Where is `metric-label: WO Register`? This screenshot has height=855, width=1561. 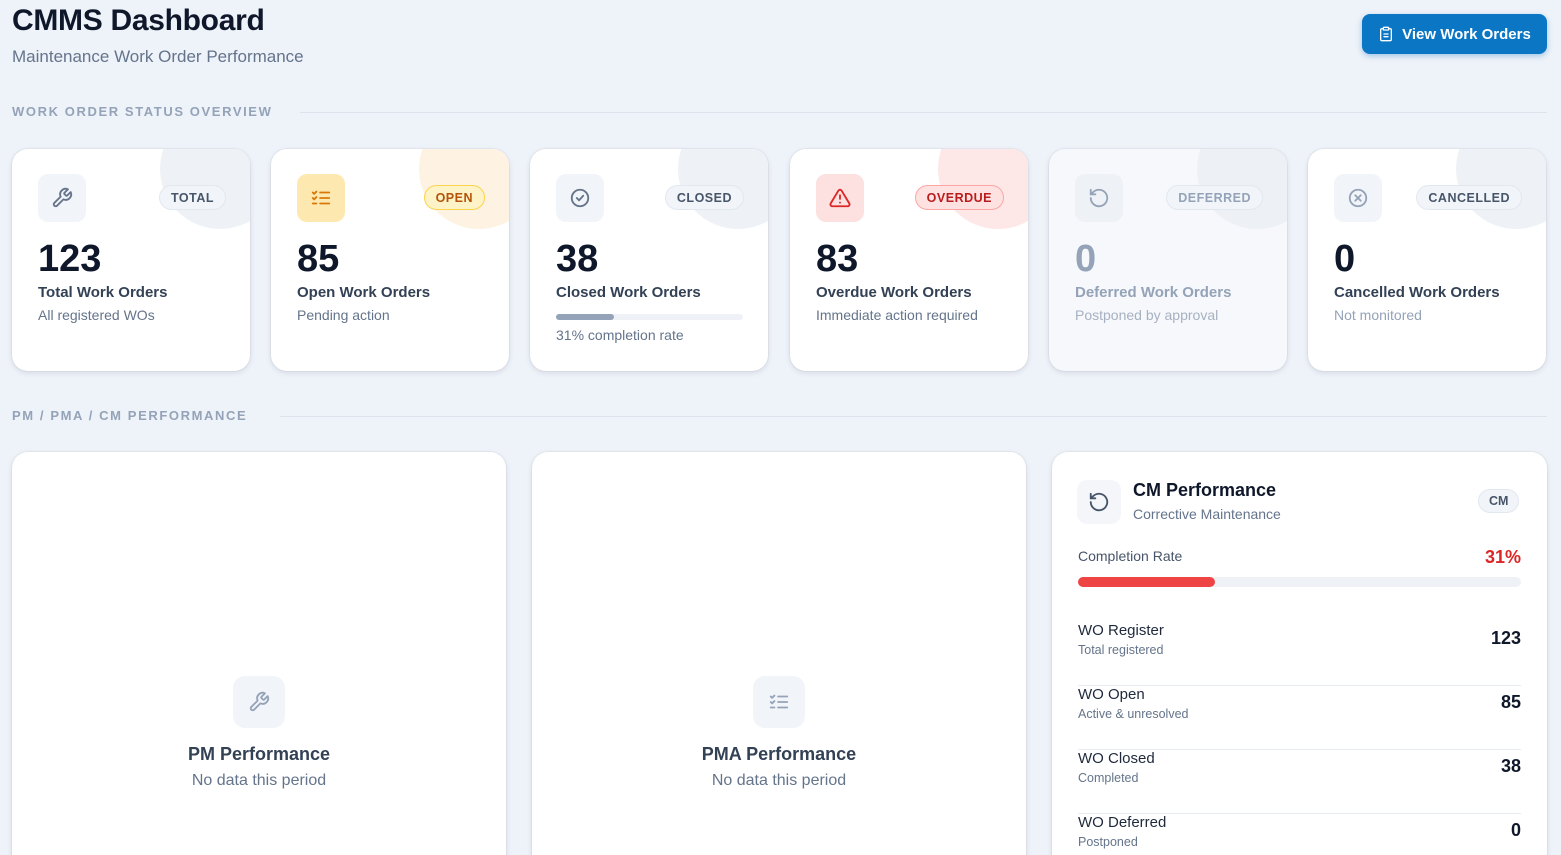 metric-label: WO Register is located at coordinates (1121, 630).